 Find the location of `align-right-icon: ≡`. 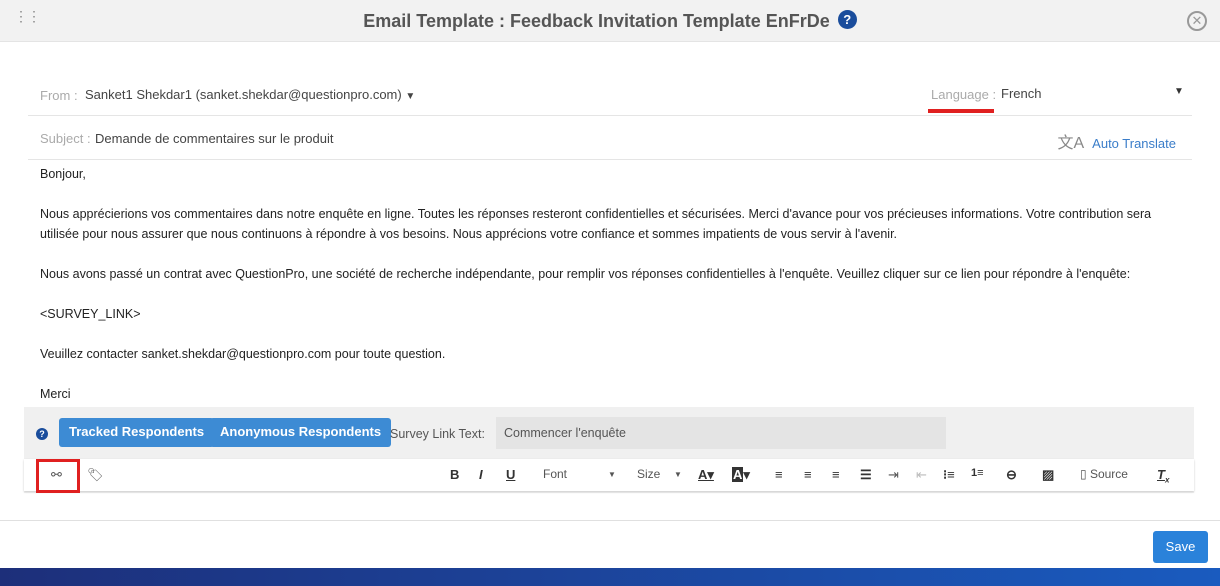

align-right-icon: ≡ is located at coordinates (836, 474).